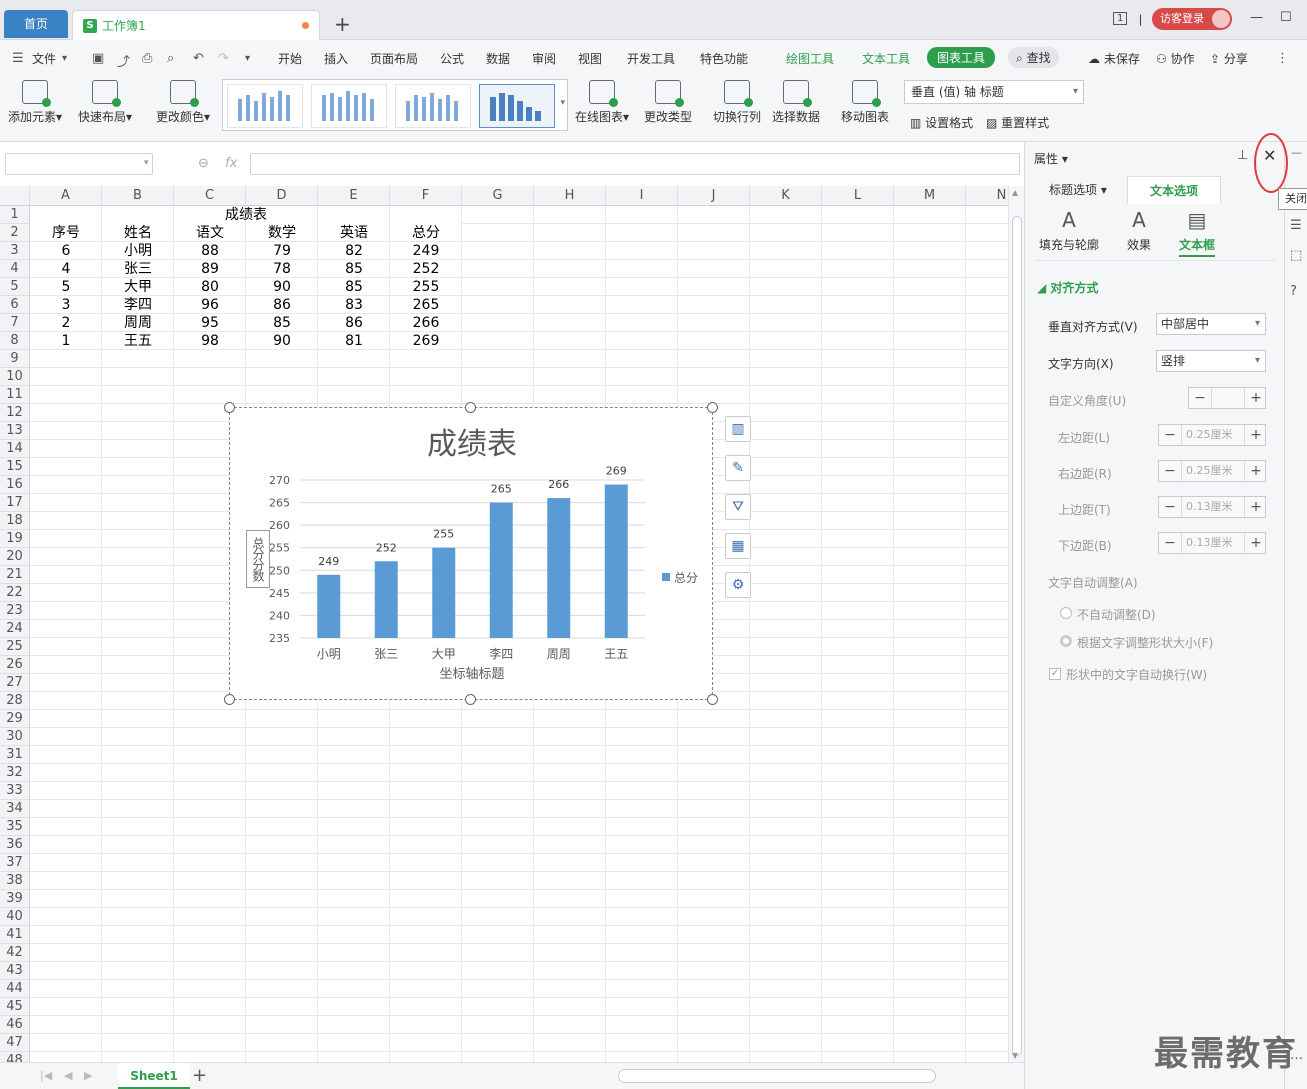 The image size is (1307, 1089). I want to click on help-icon: ?, so click(1293, 291).